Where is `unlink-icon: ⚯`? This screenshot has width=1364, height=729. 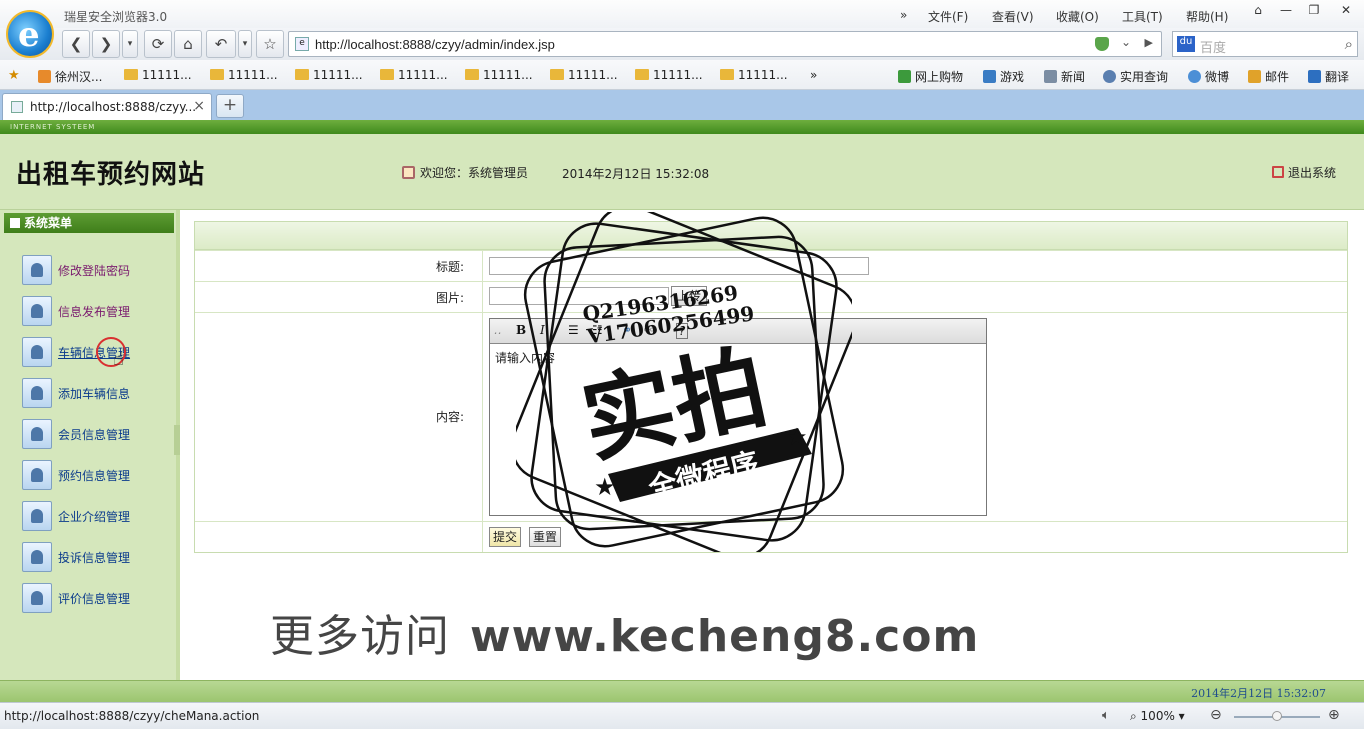
unlink-icon: ⚯ is located at coordinates (649, 330).